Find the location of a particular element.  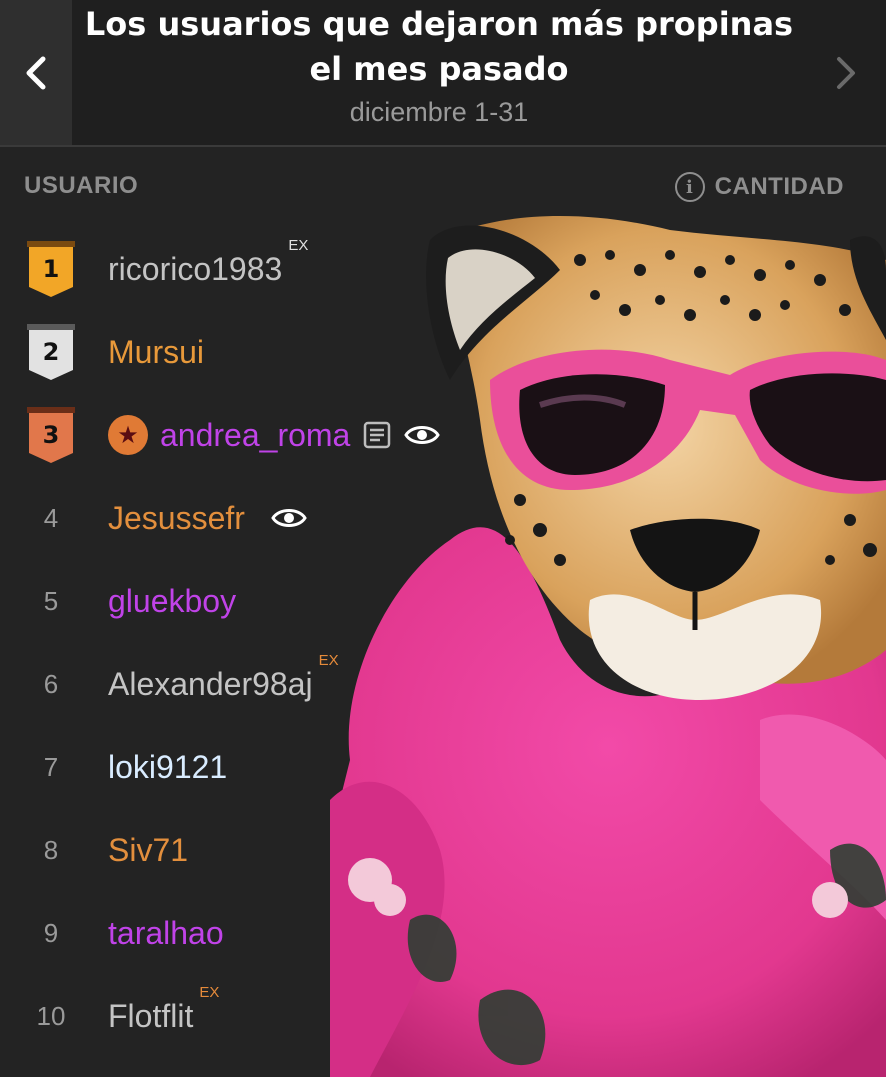

username: Alexander98aj is located at coordinates (210, 684).